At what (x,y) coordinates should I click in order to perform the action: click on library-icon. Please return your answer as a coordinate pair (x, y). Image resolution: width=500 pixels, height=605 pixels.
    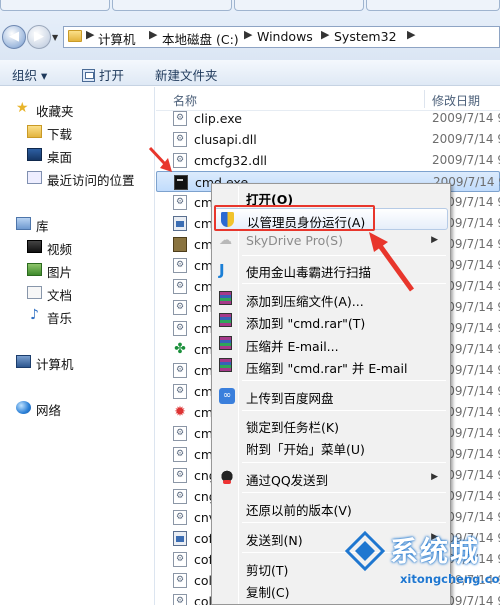
    Looking at the image, I should click on (23, 223).